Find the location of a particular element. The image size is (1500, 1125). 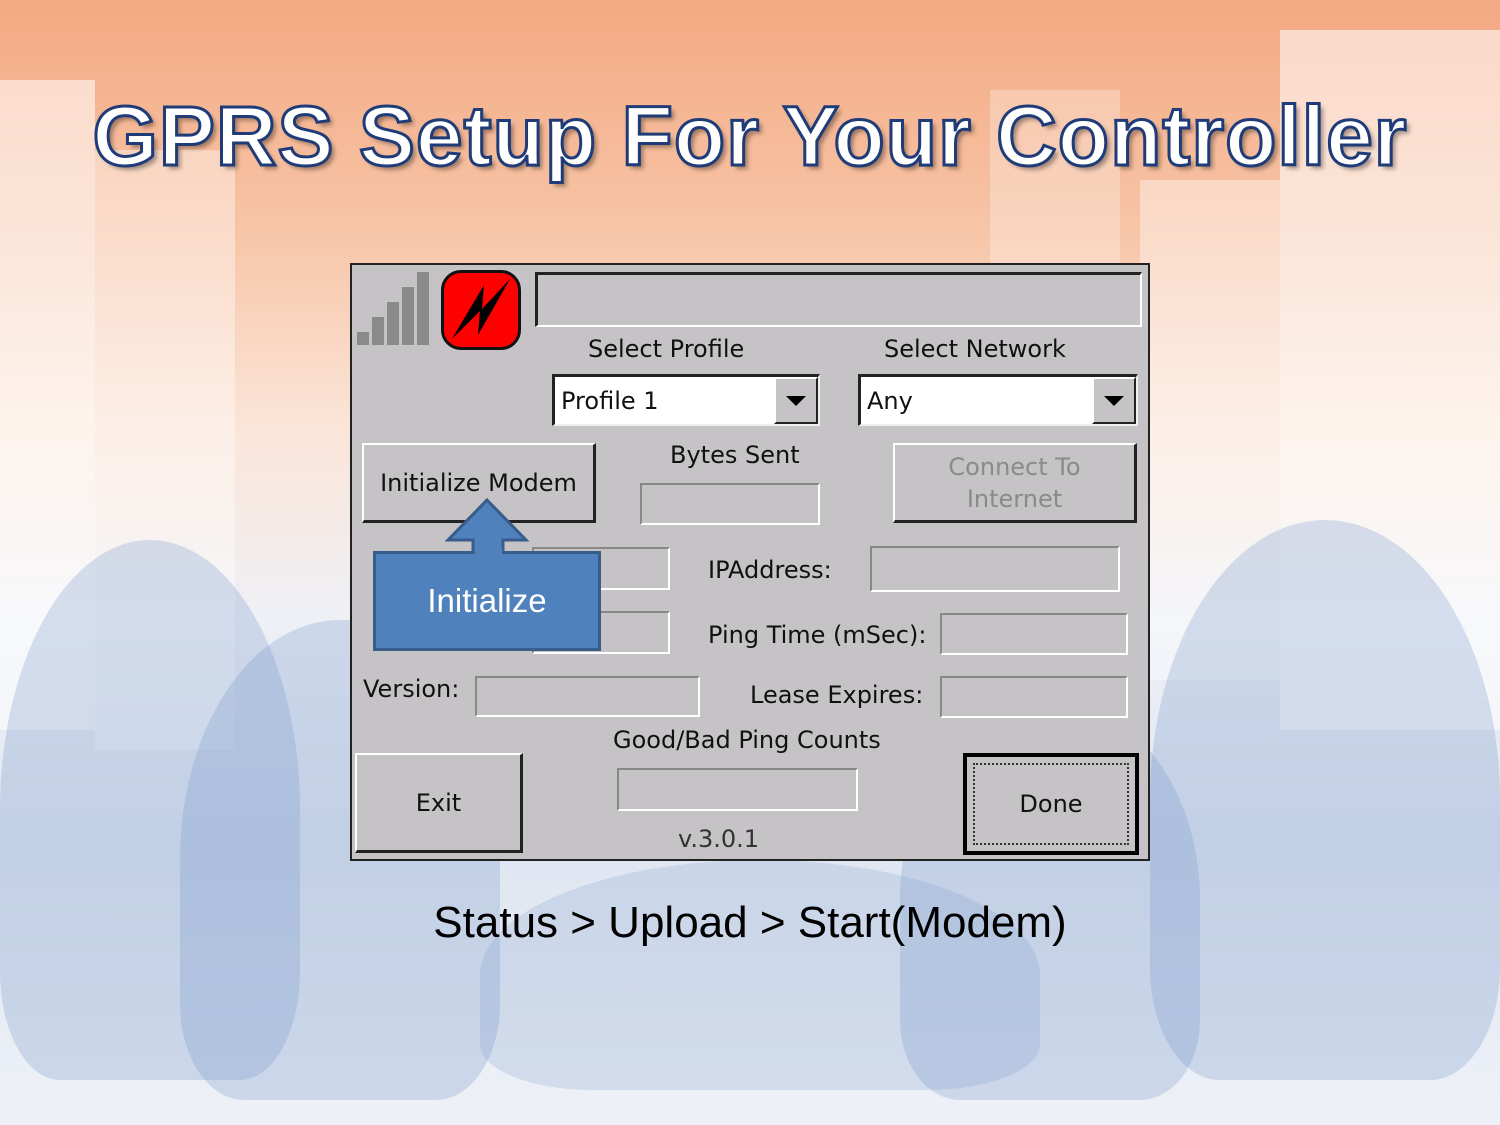

select-profile-label: Select Profile is located at coordinates (666, 349).